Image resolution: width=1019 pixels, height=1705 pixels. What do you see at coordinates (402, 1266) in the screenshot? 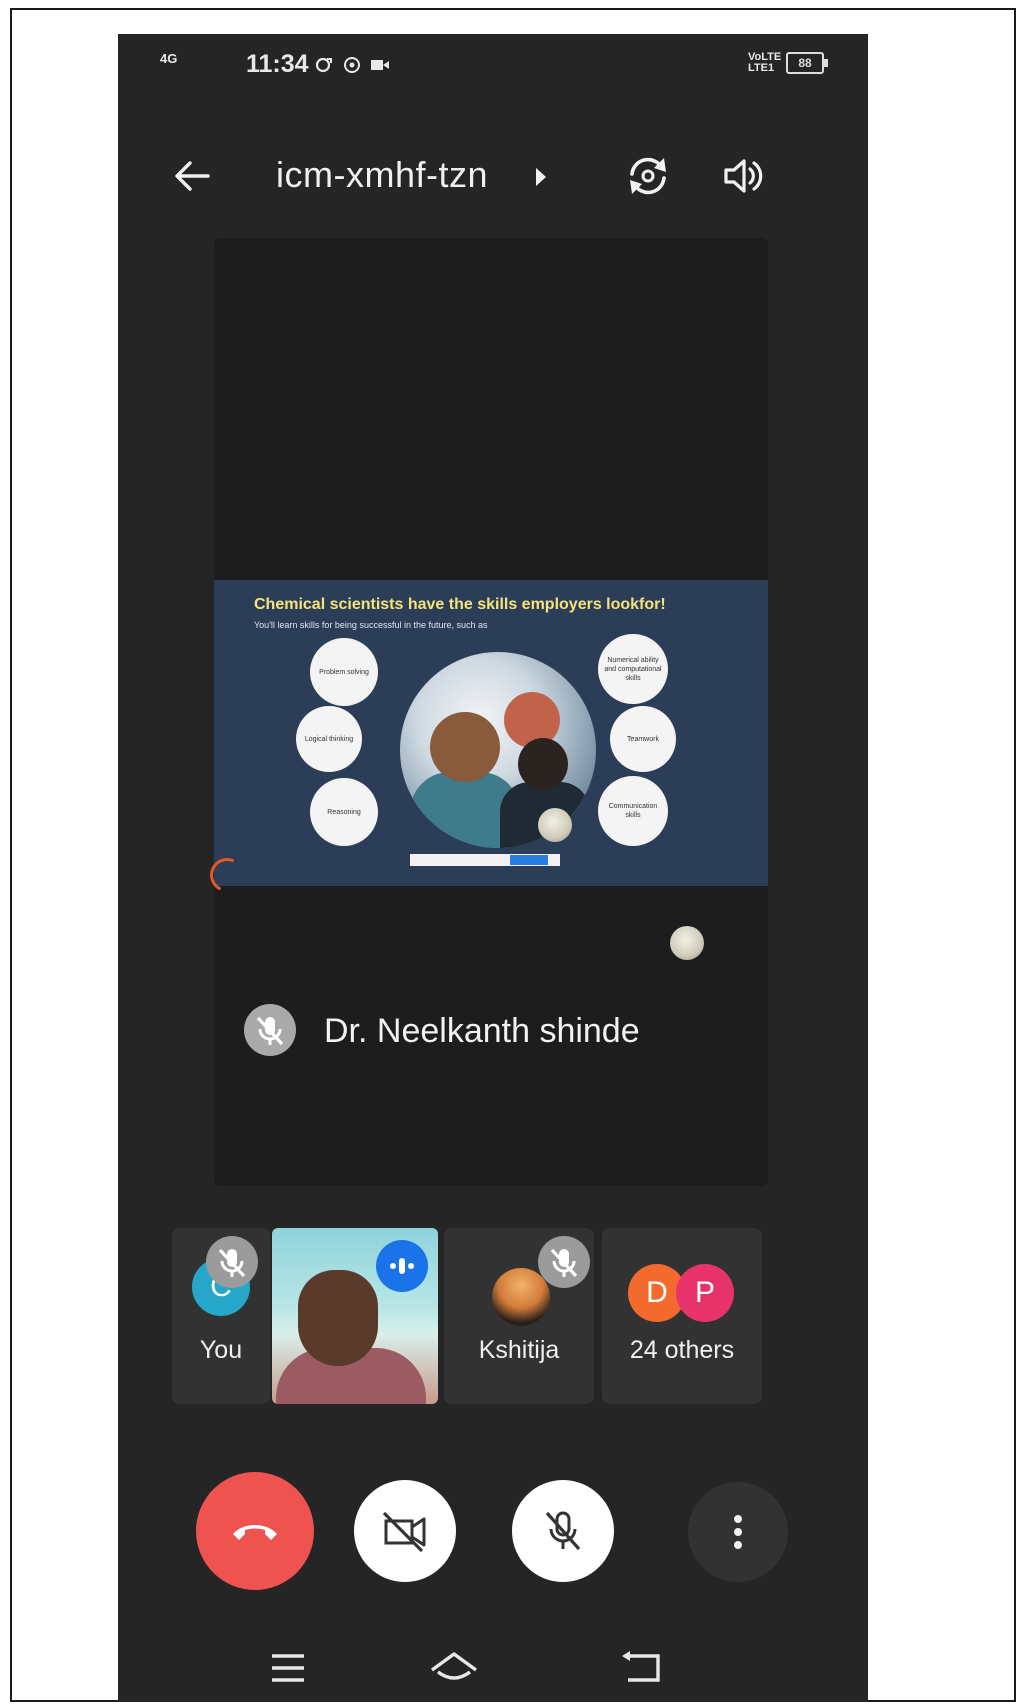
I see `speaking-indicator-icon` at bounding box center [402, 1266].